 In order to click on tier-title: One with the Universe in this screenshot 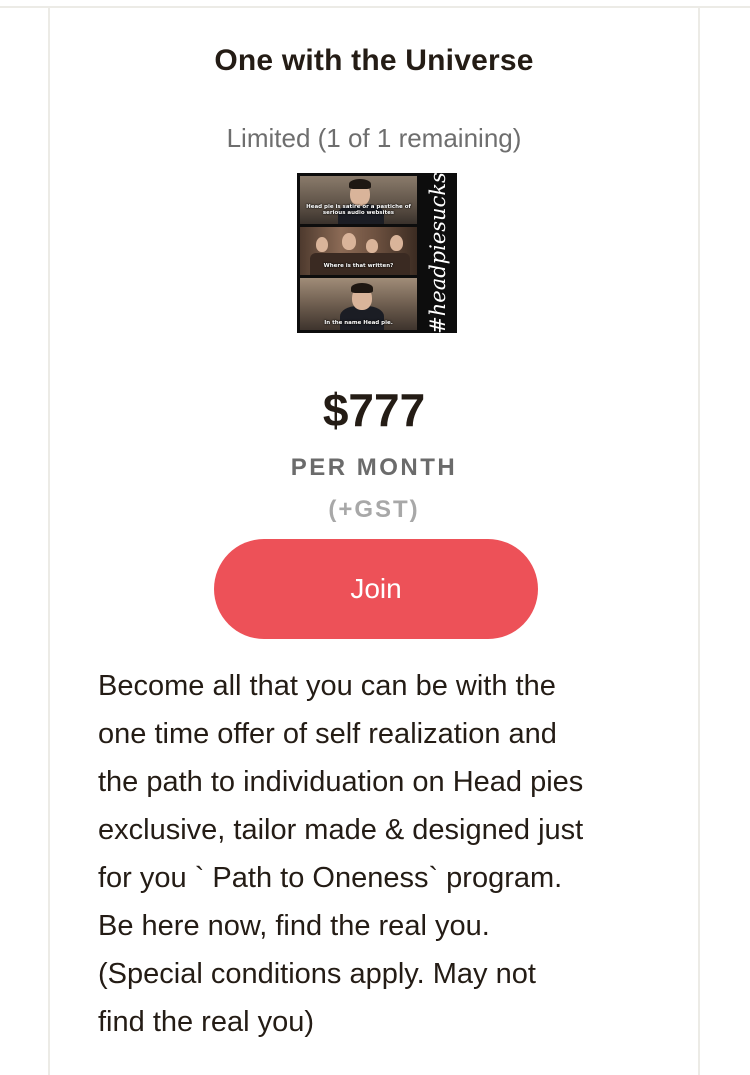, I will do `click(374, 60)`.